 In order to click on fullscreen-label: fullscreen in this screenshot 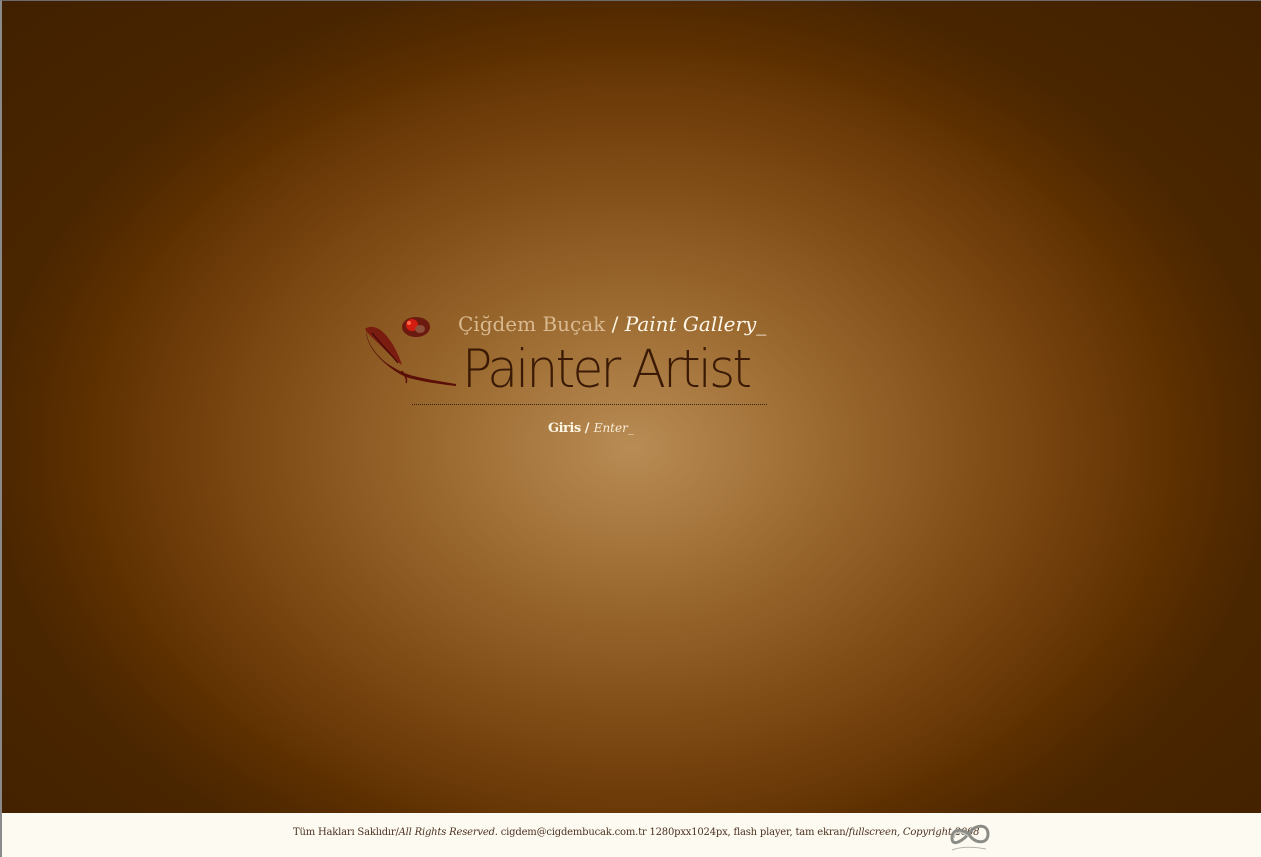, I will do `click(873, 832)`.